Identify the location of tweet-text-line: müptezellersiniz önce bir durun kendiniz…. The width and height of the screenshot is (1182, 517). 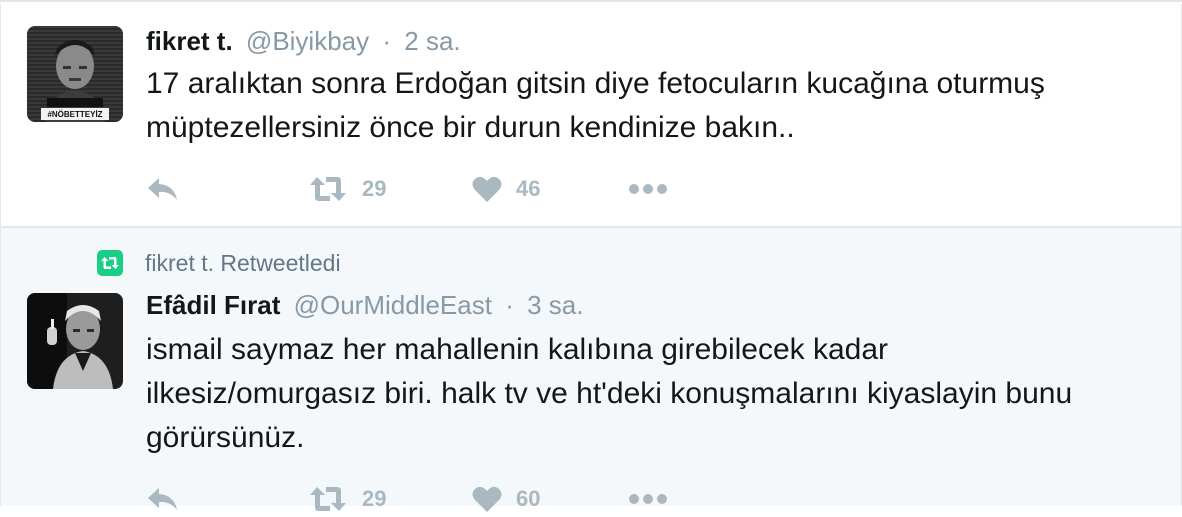
(470, 127).